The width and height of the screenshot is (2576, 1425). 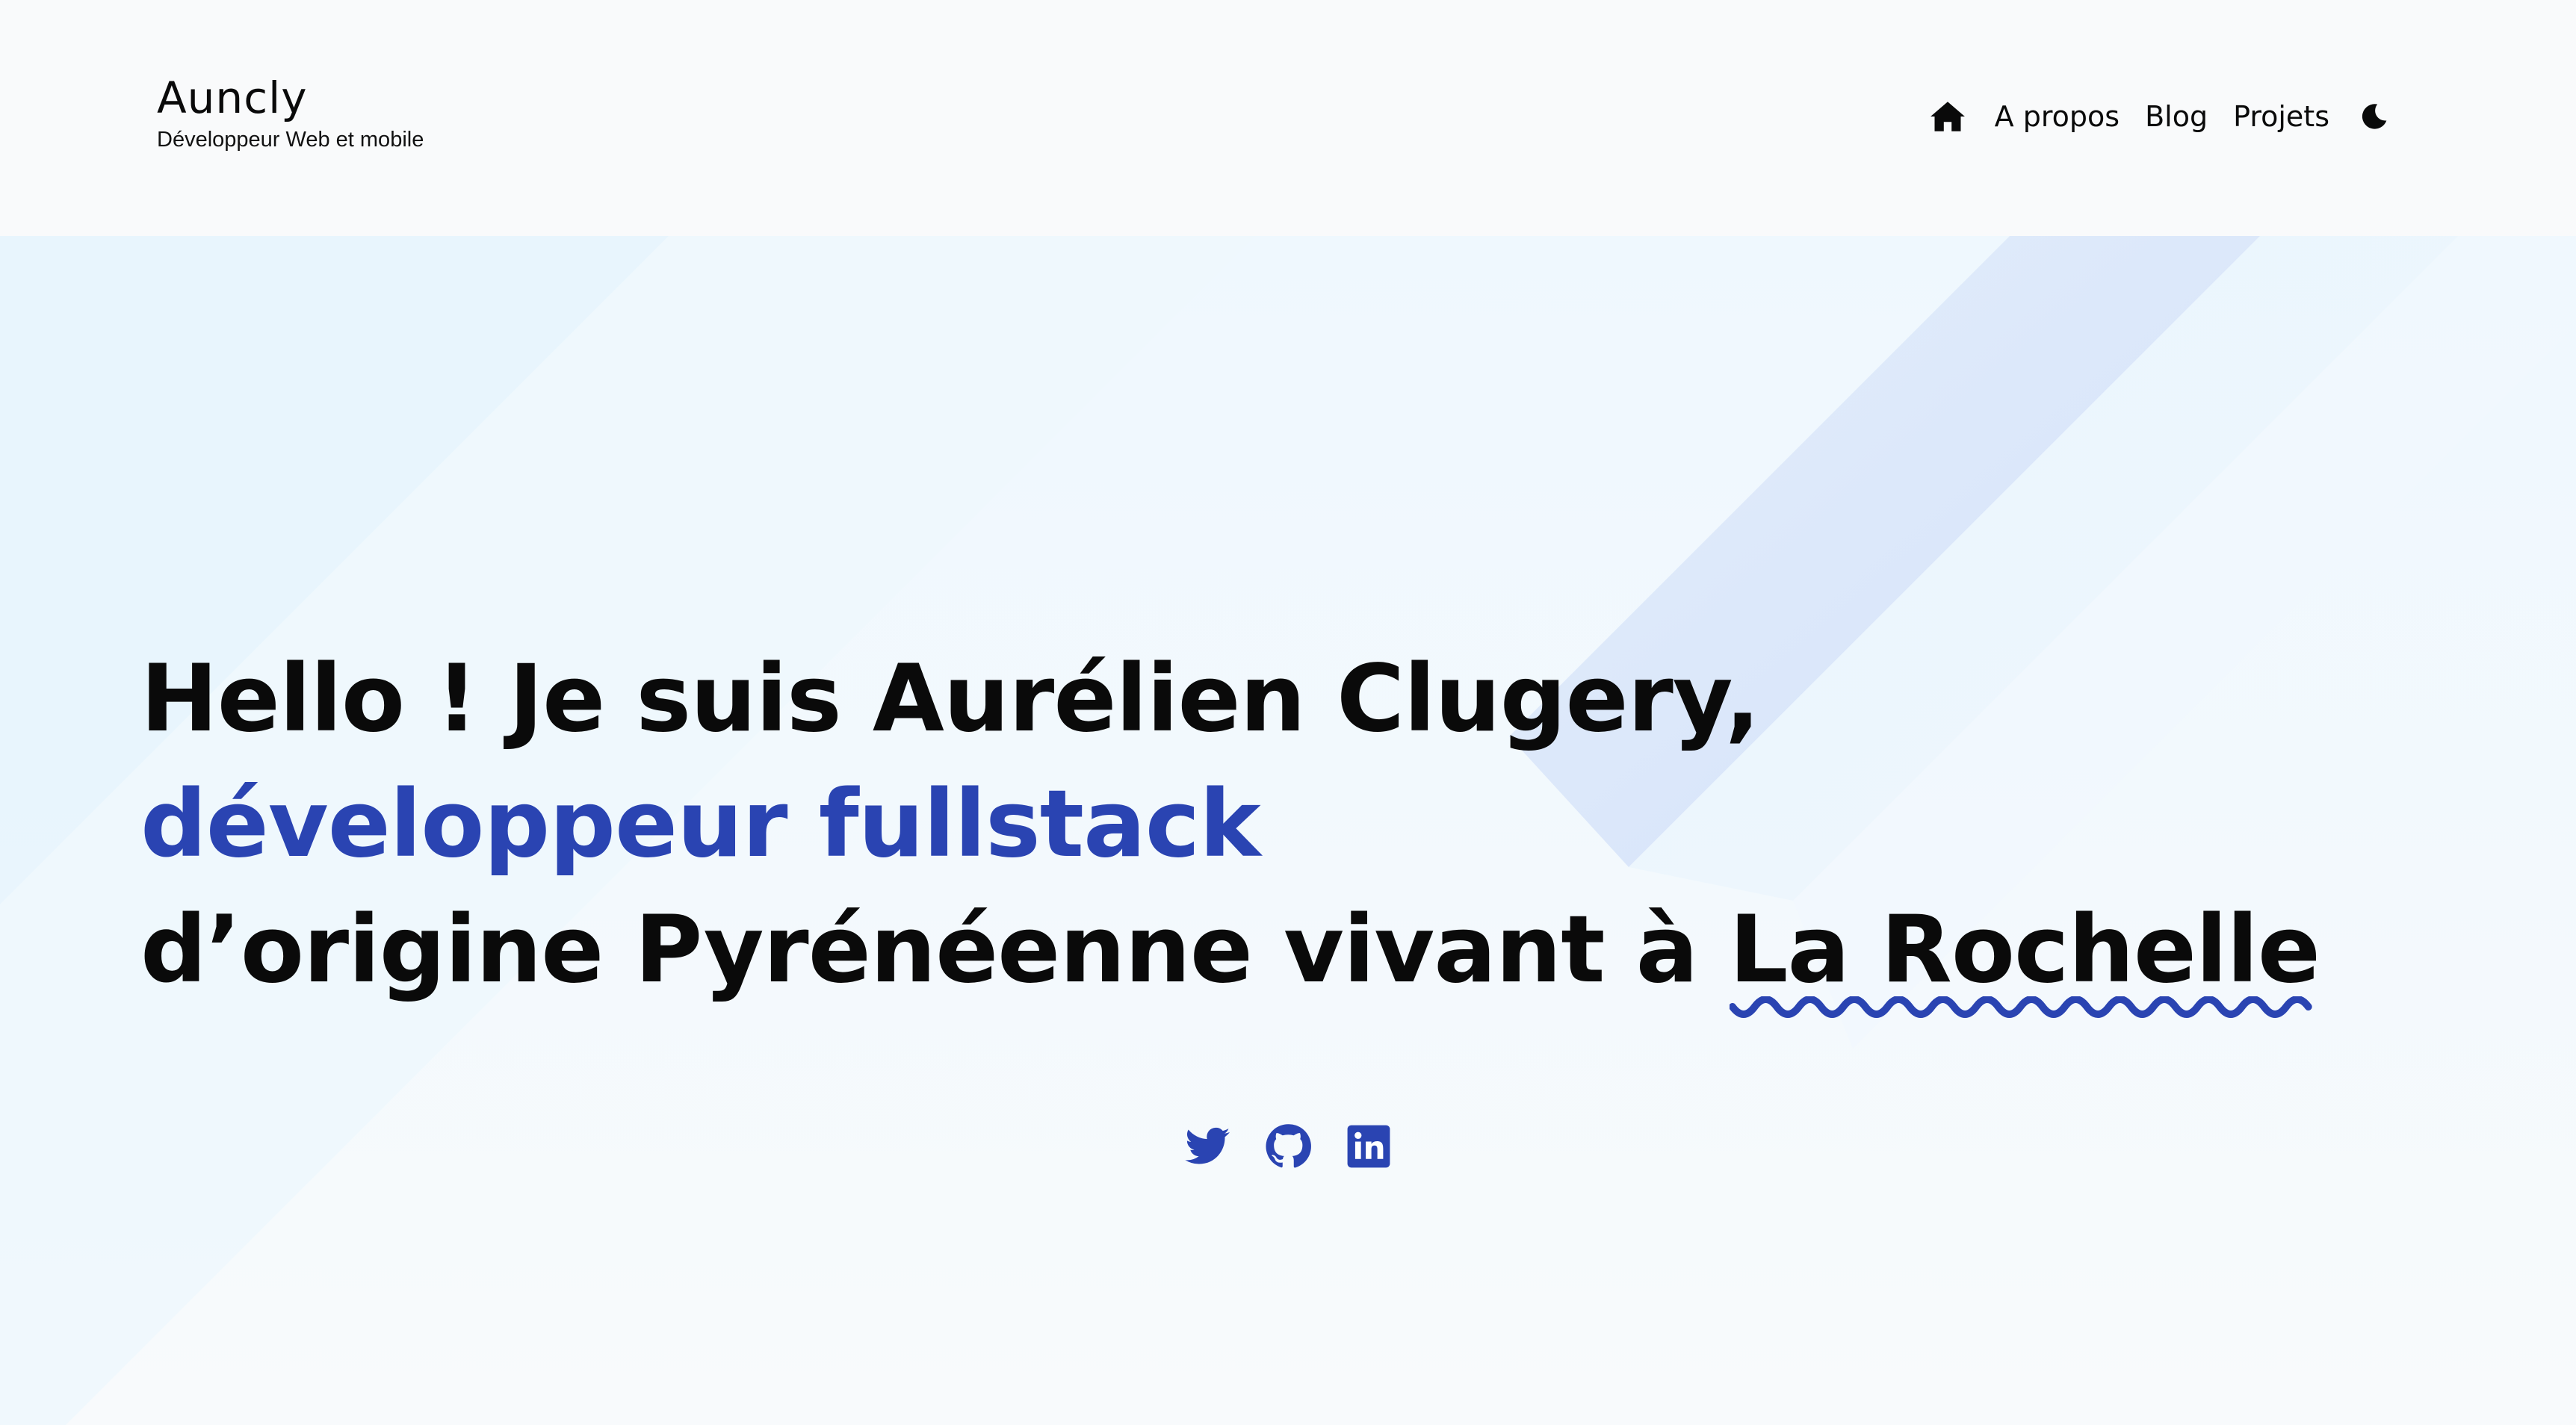 I want to click on brand-subtitle: Développeur Web et mobile, so click(x=290, y=140).